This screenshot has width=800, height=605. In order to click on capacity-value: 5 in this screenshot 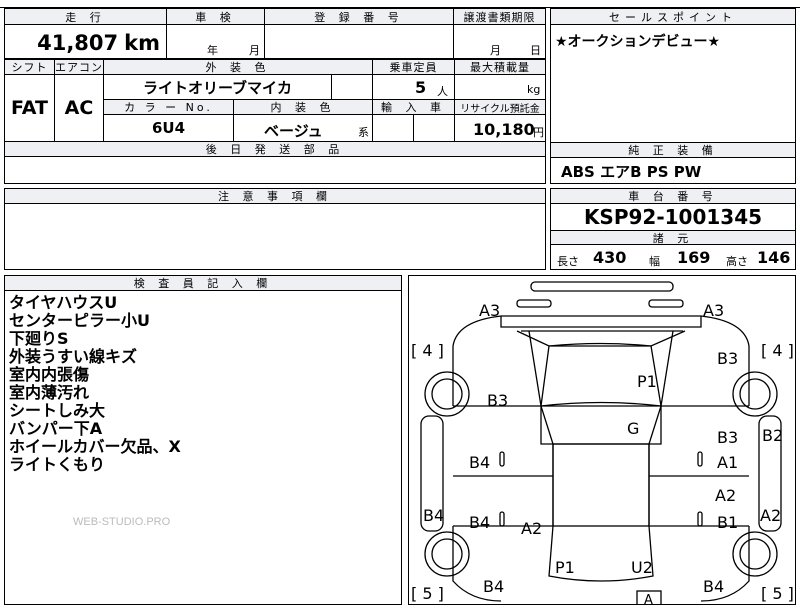, I will do `click(421, 87)`.